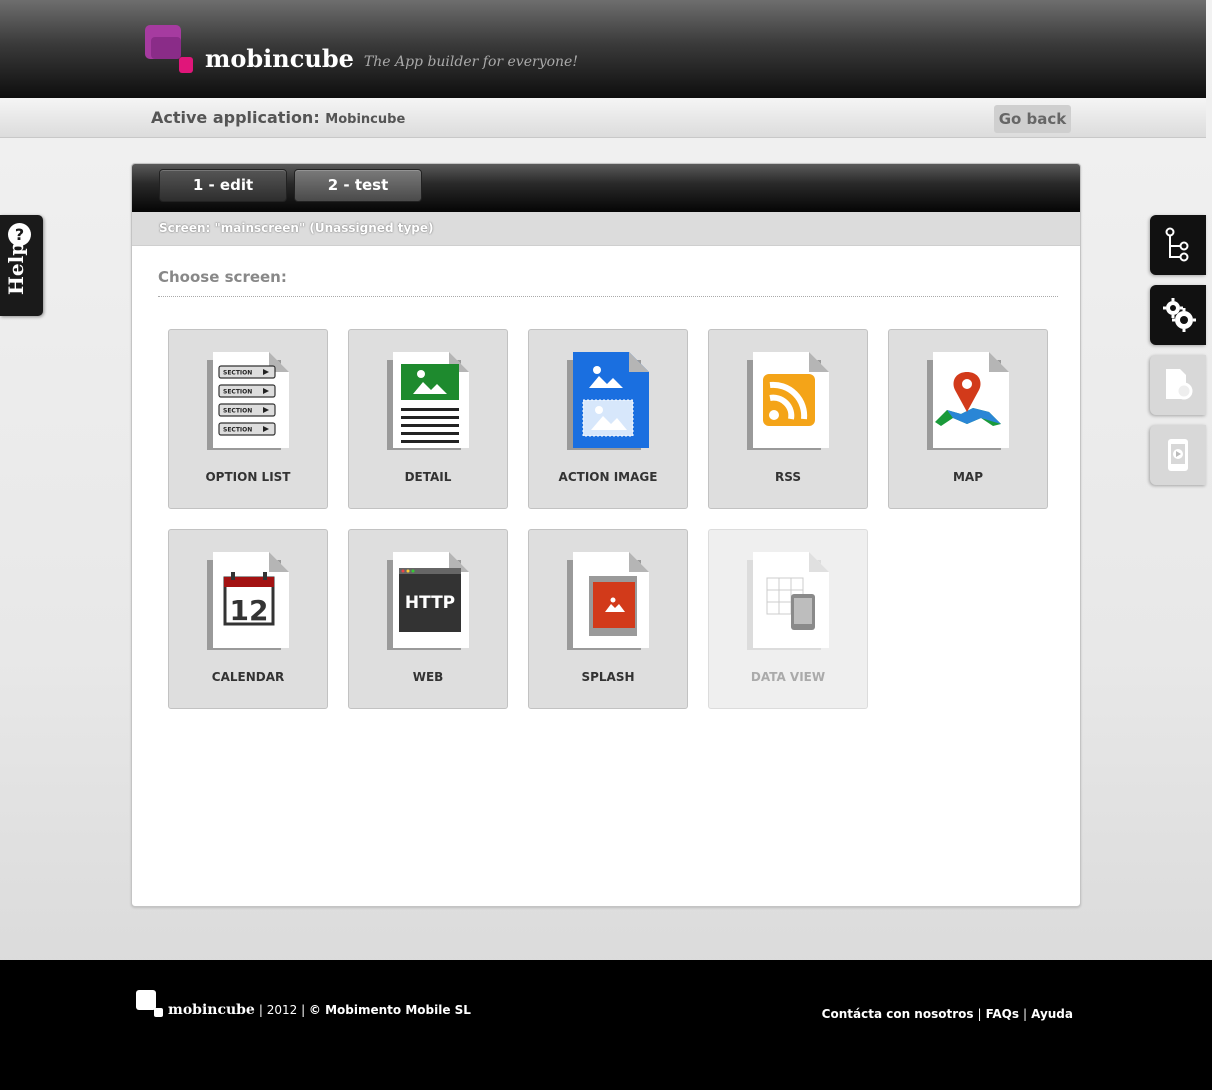  I want to click on brand-name: mobincube, so click(279, 58).